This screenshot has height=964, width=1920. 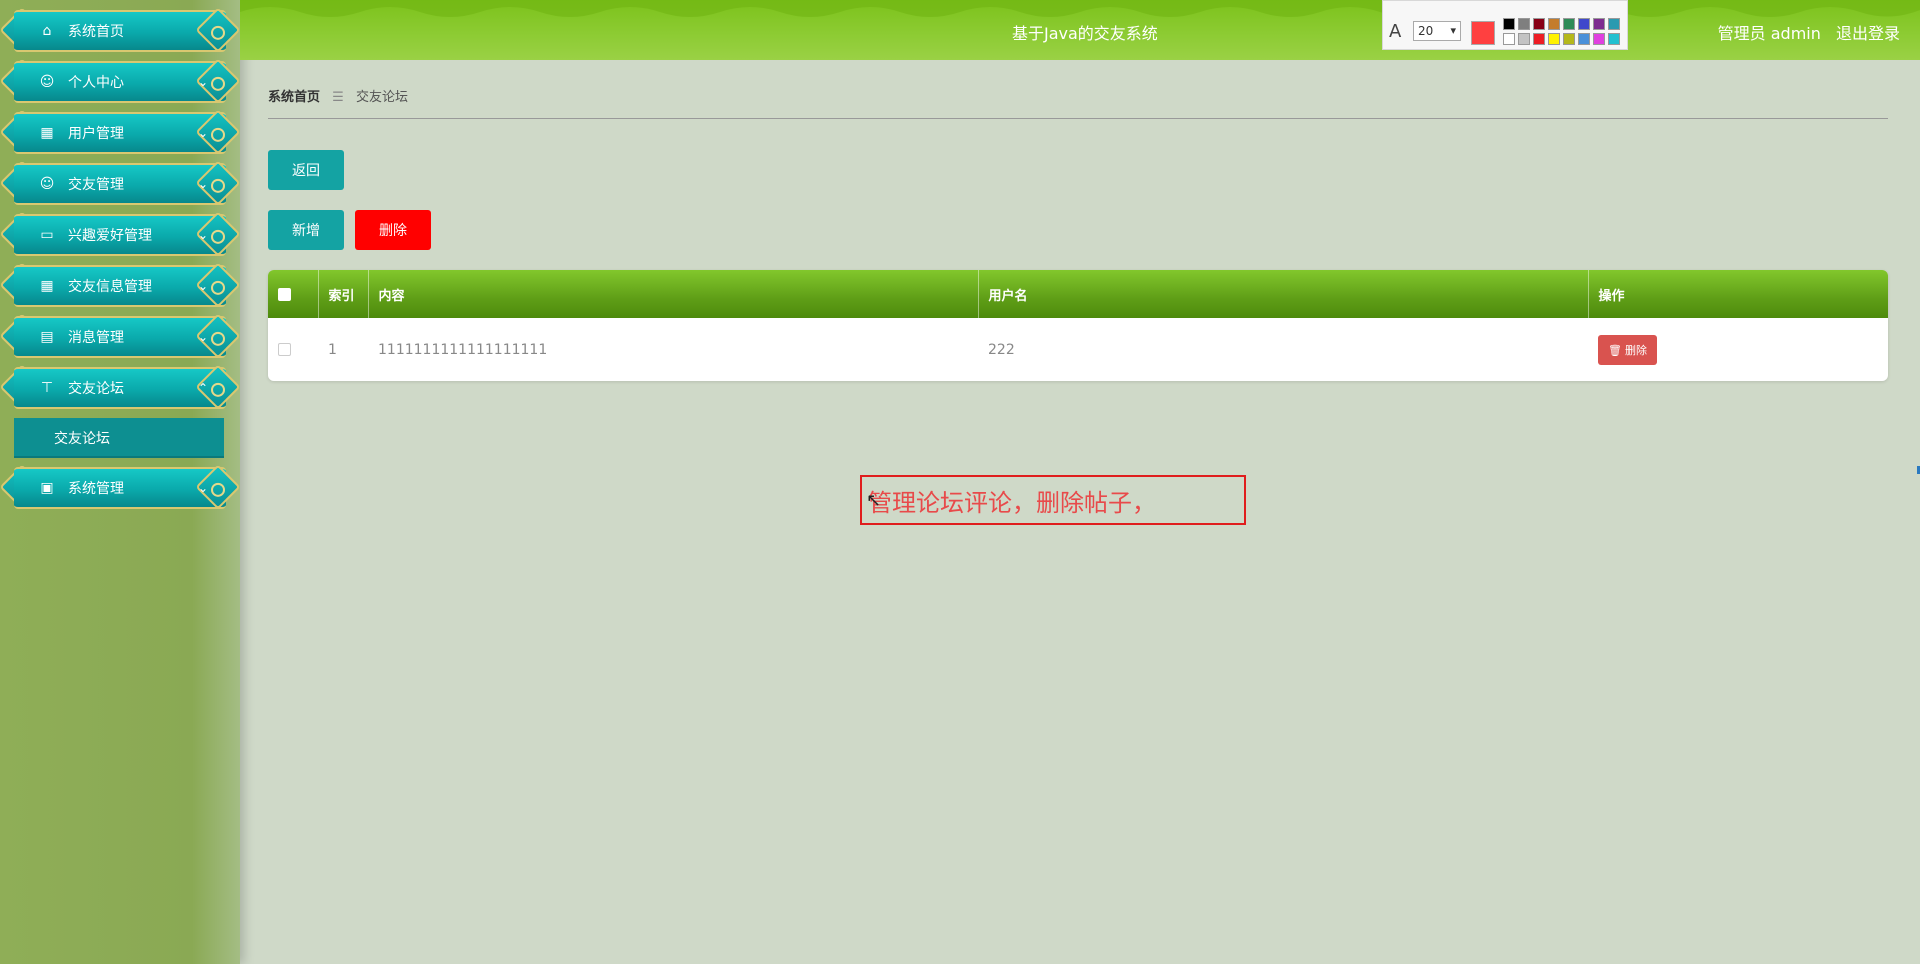 I want to click on sidebar-item-label: 用户管理, so click(x=96, y=134).